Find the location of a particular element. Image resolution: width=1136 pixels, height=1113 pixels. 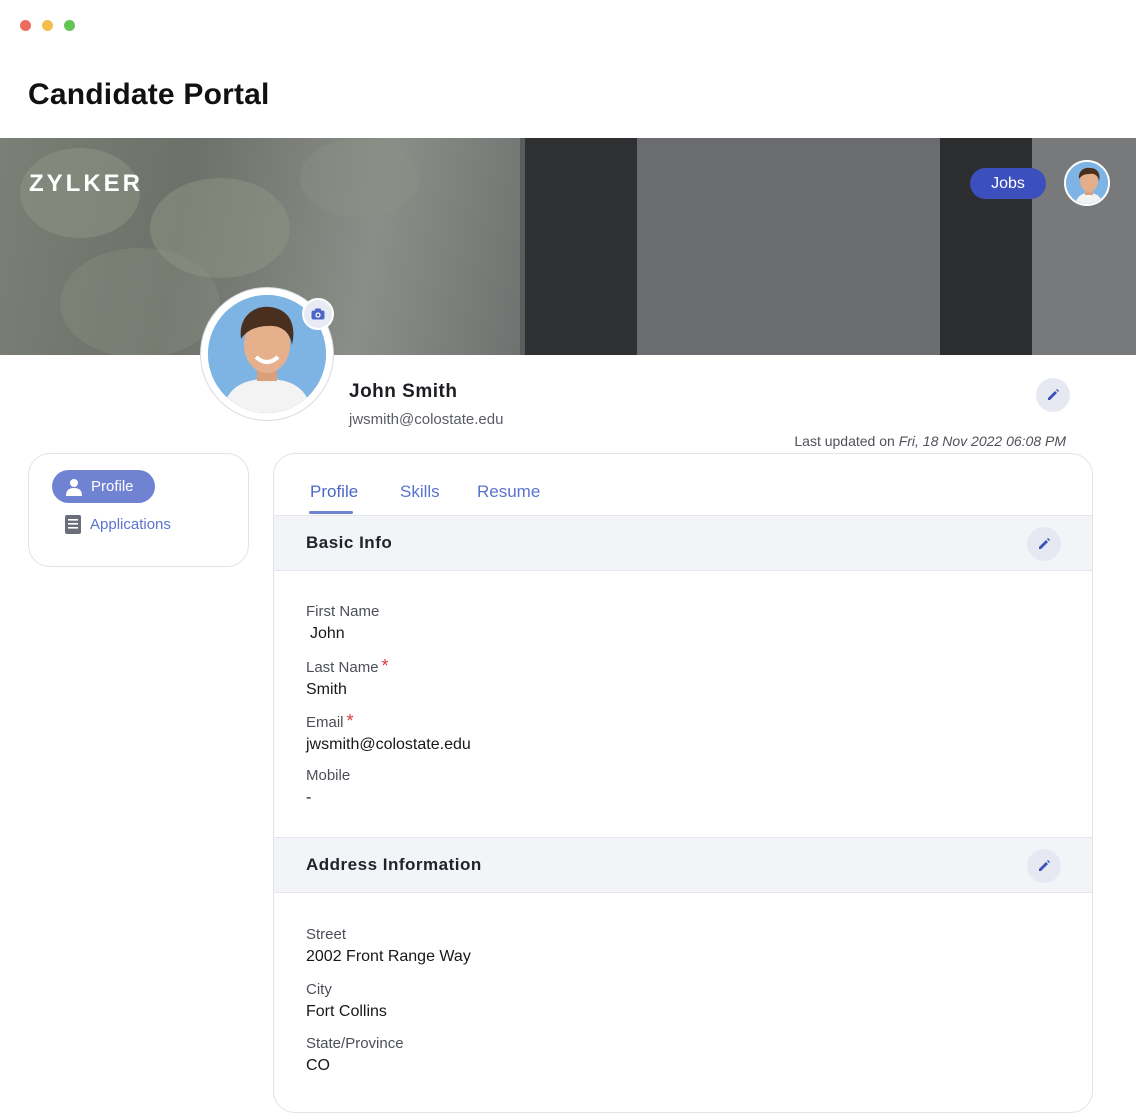

basic-info-header: Basic Info is located at coordinates (683, 543).